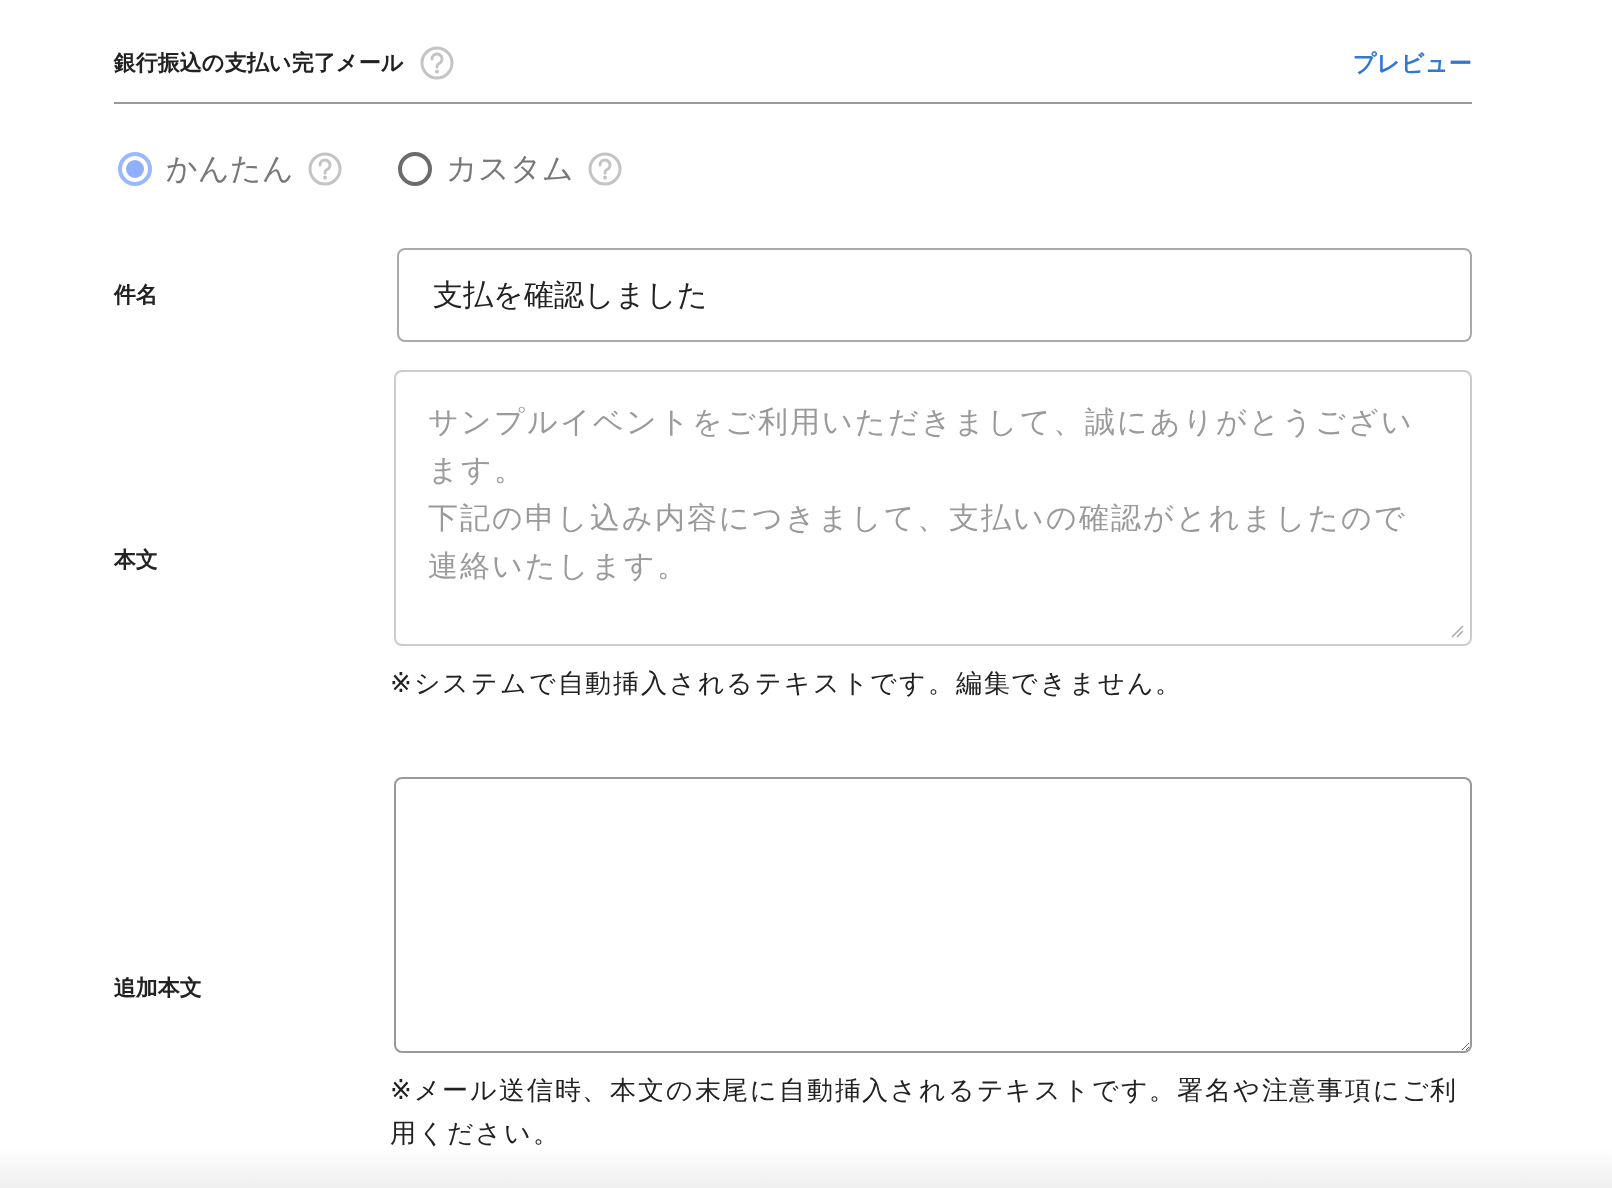 The width and height of the screenshot is (1612, 1188). I want to click on subject-field: 支払を確認しました, so click(934, 295).